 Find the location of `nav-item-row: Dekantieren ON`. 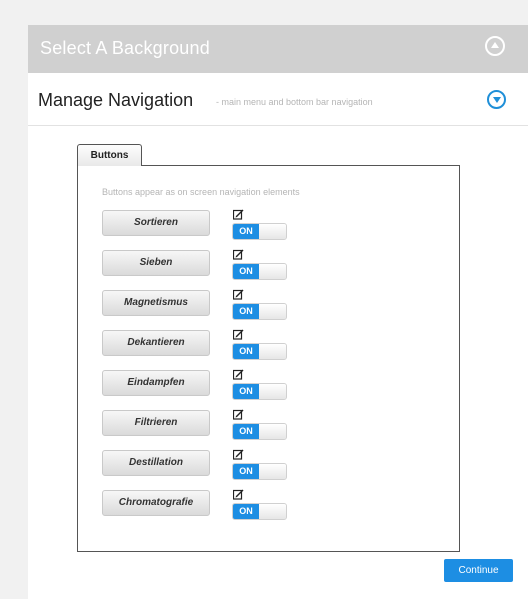

nav-item-row: Dekantieren ON is located at coordinates (252, 345).